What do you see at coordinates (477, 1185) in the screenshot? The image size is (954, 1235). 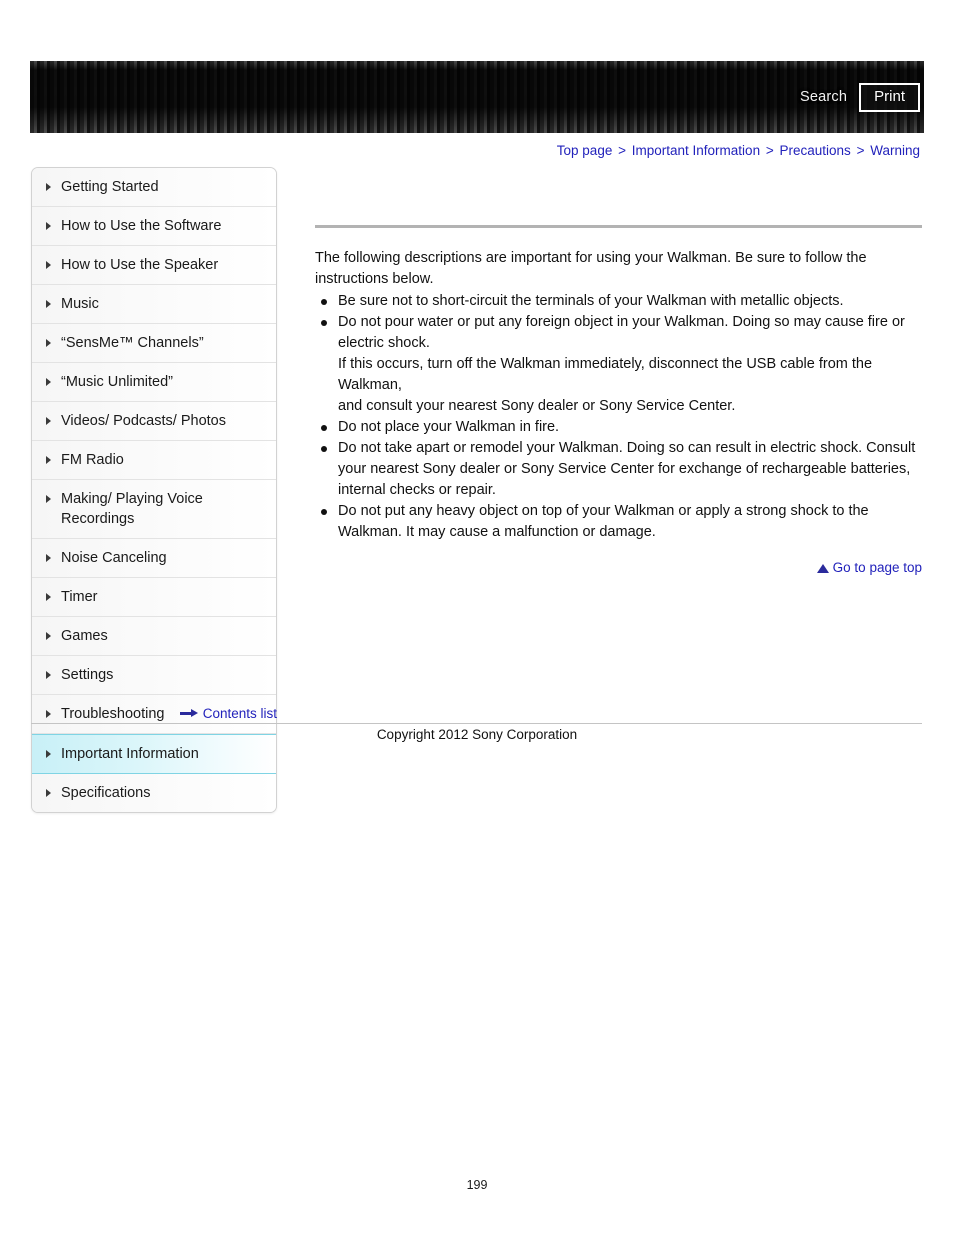 I see `page-number: 199` at bounding box center [477, 1185].